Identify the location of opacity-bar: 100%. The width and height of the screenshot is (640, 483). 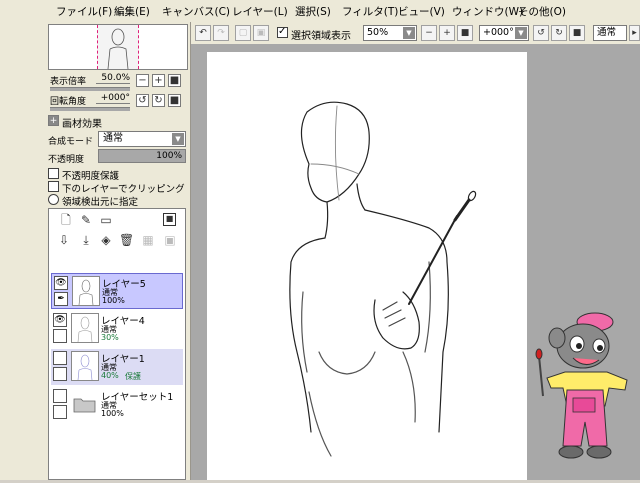
(142, 156).